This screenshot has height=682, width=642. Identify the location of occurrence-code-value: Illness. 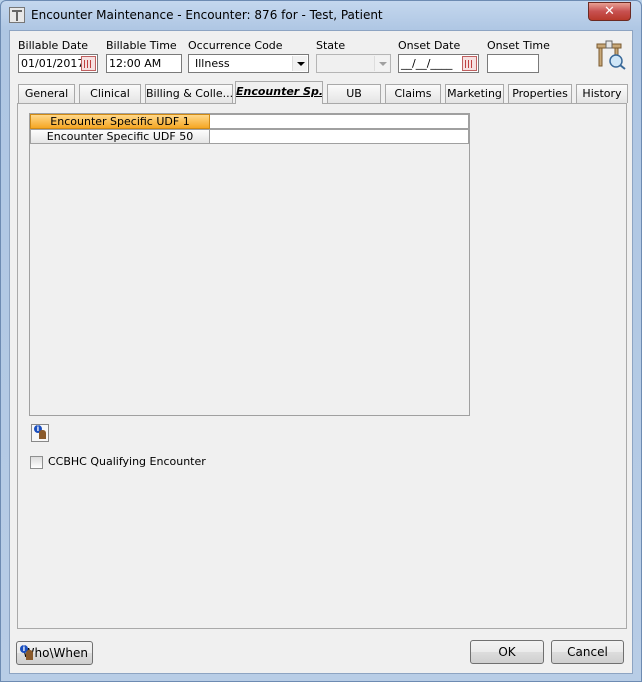
(212, 63).